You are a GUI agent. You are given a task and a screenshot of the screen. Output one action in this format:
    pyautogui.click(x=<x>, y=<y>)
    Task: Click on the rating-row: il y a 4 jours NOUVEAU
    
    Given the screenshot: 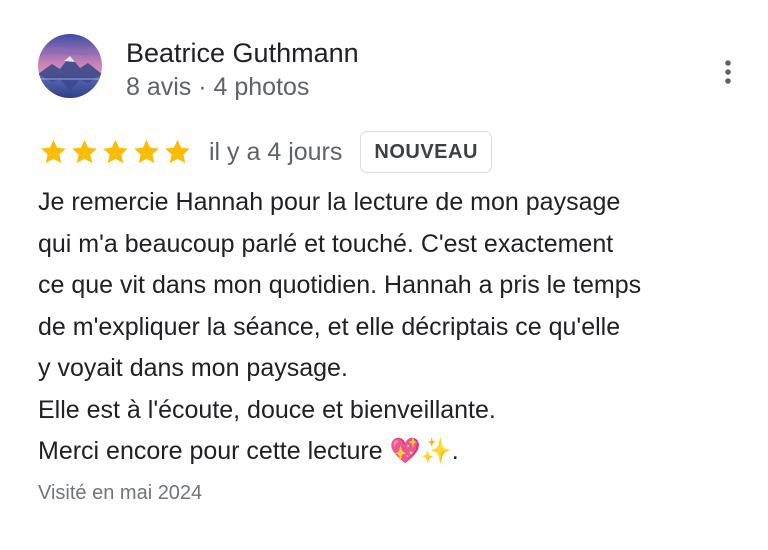 What is the action you would take?
    pyautogui.click(x=265, y=152)
    